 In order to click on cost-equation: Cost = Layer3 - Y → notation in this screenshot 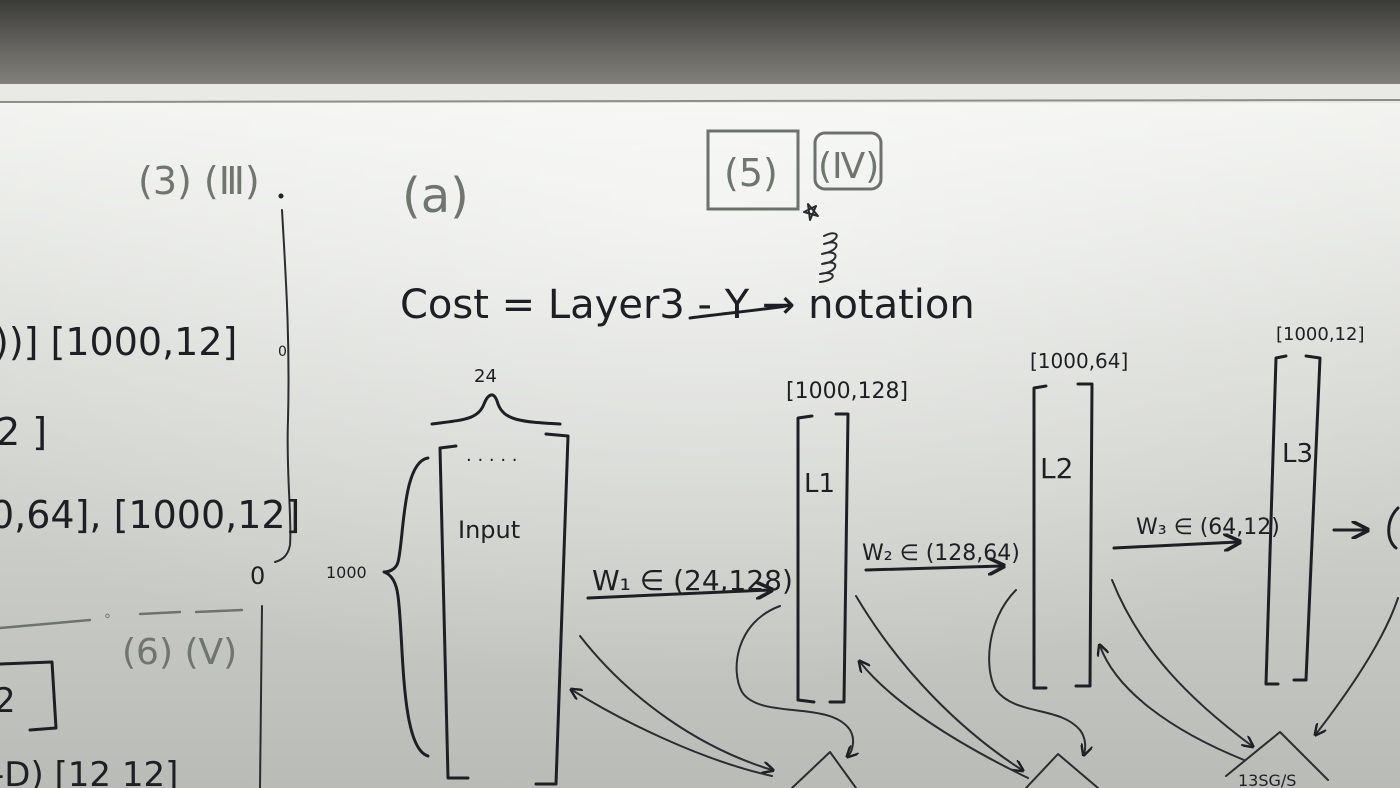, I will do `click(687, 305)`.